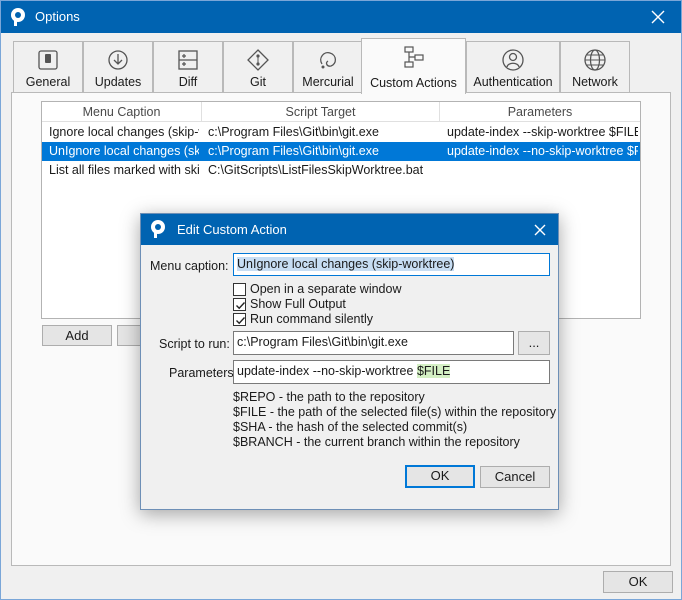 This screenshot has width=682, height=600. What do you see at coordinates (595, 60) in the screenshot?
I see `globe-icon` at bounding box center [595, 60].